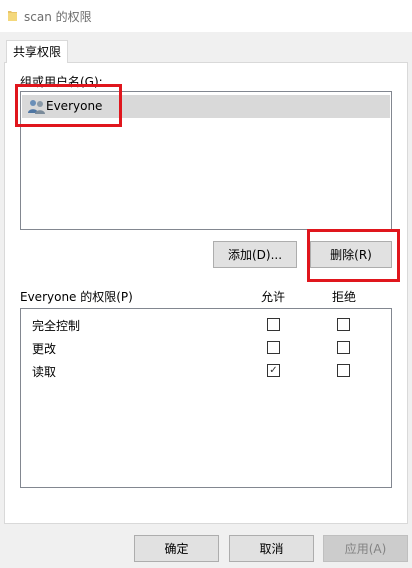  What do you see at coordinates (37, 51) in the screenshot?
I see `tab-share-permissions: 共享权限` at bounding box center [37, 51].